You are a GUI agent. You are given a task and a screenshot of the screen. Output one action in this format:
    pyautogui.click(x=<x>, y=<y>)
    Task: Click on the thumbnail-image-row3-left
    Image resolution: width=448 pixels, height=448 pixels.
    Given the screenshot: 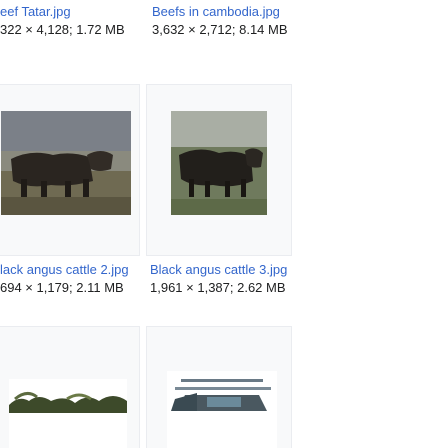 What is the action you would take?
    pyautogui.click(x=68, y=413)
    